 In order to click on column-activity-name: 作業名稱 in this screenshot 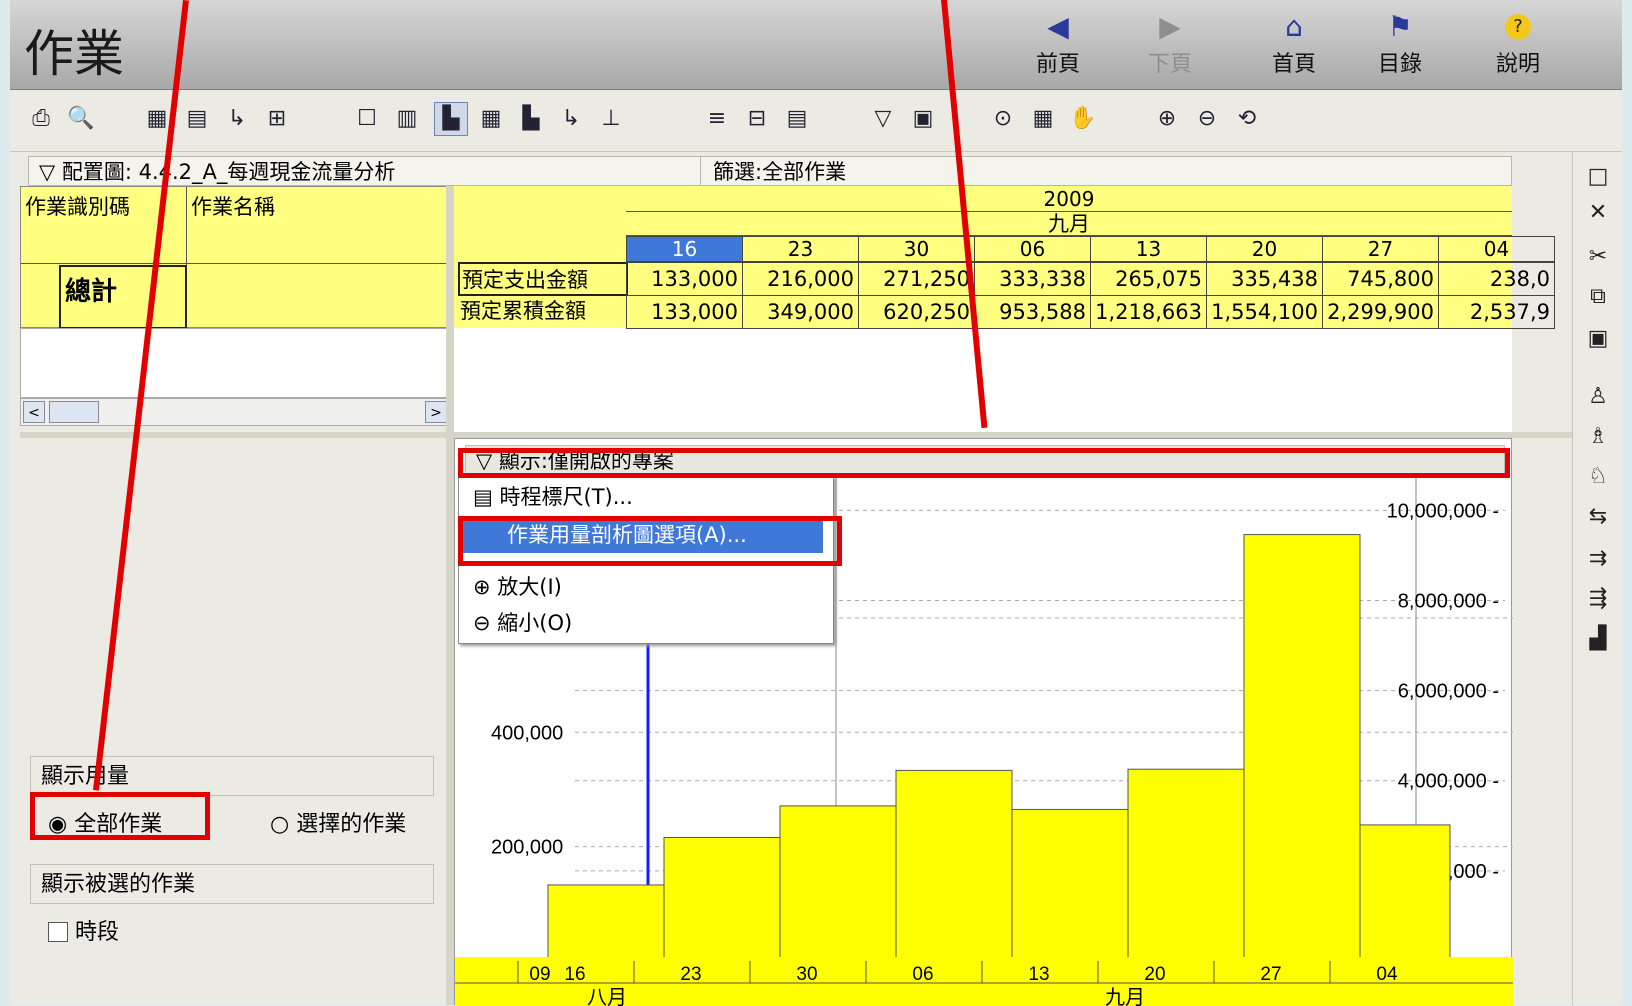, I will do `click(233, 206)`.